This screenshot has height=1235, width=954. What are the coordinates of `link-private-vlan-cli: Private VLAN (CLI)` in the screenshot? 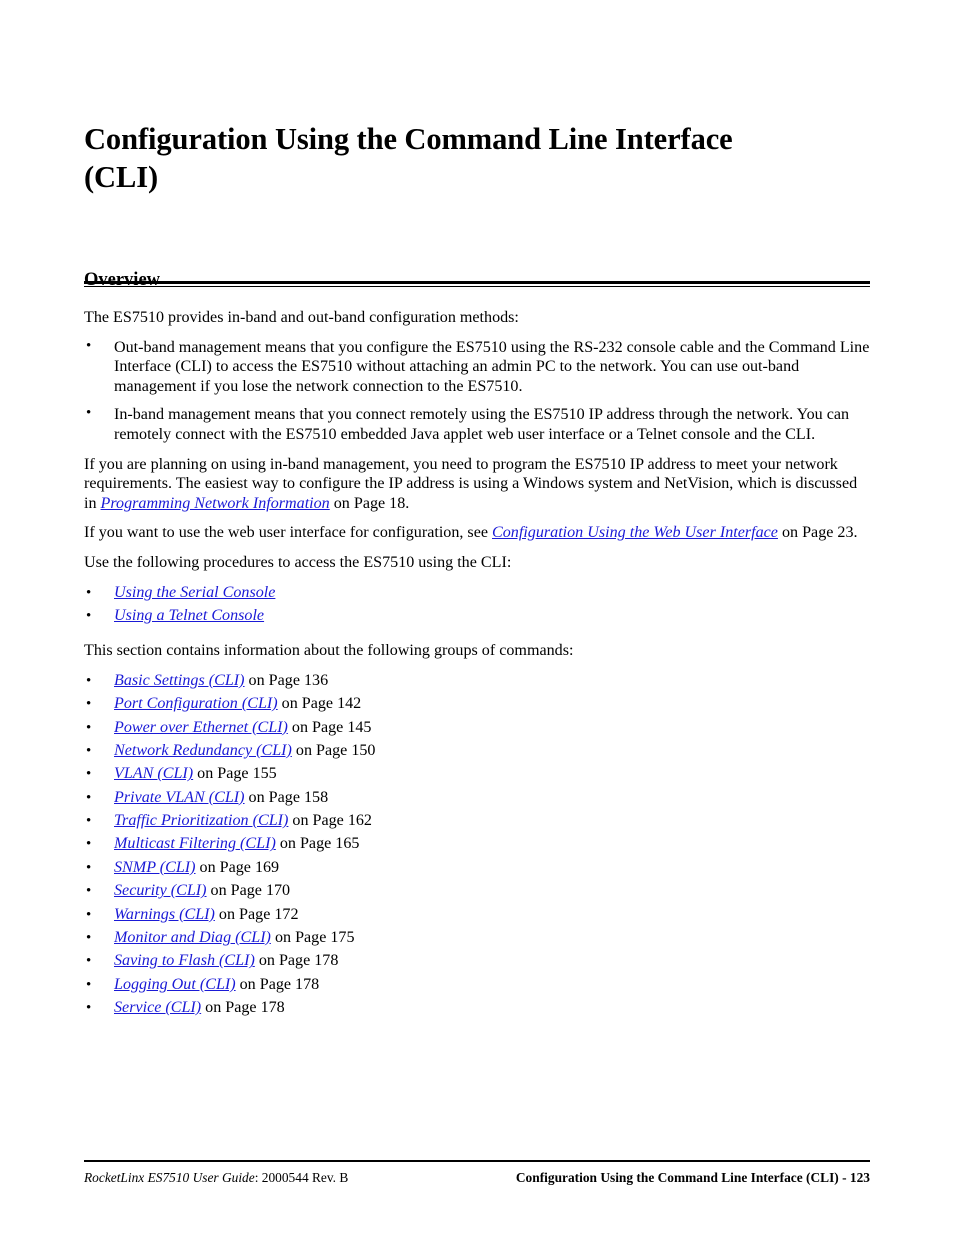 It's located at (179, 797).